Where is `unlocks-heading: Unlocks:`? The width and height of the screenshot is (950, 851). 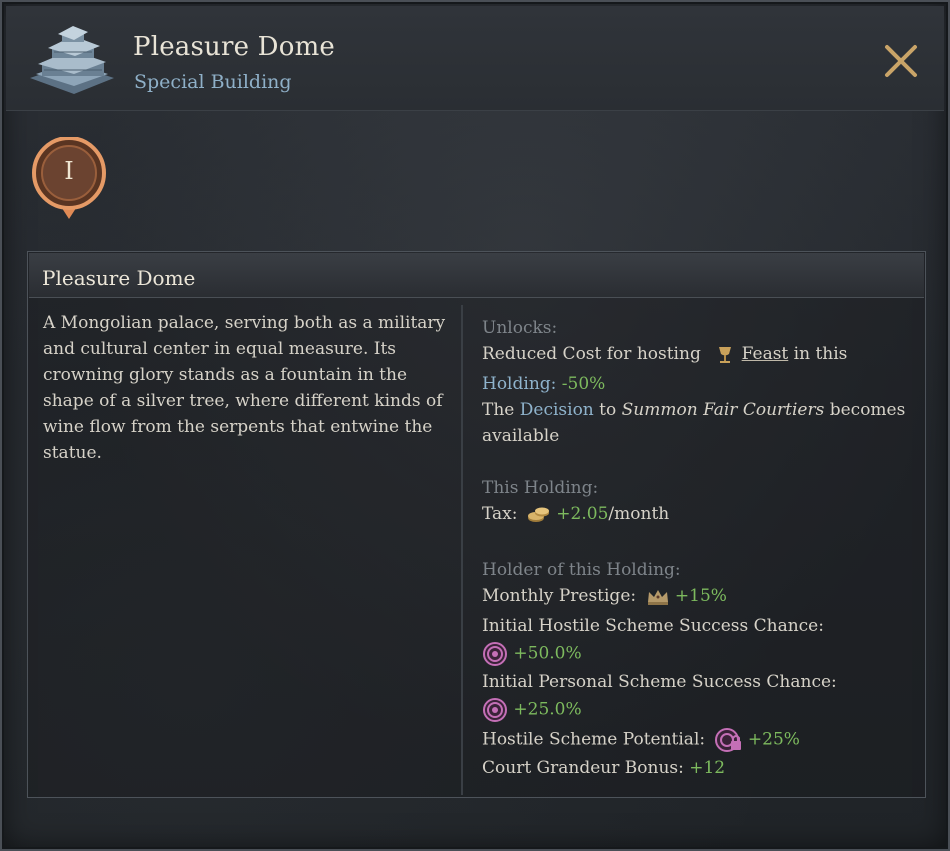
unlocks-heading: Unlocks: is located at coordinates (520, 328).